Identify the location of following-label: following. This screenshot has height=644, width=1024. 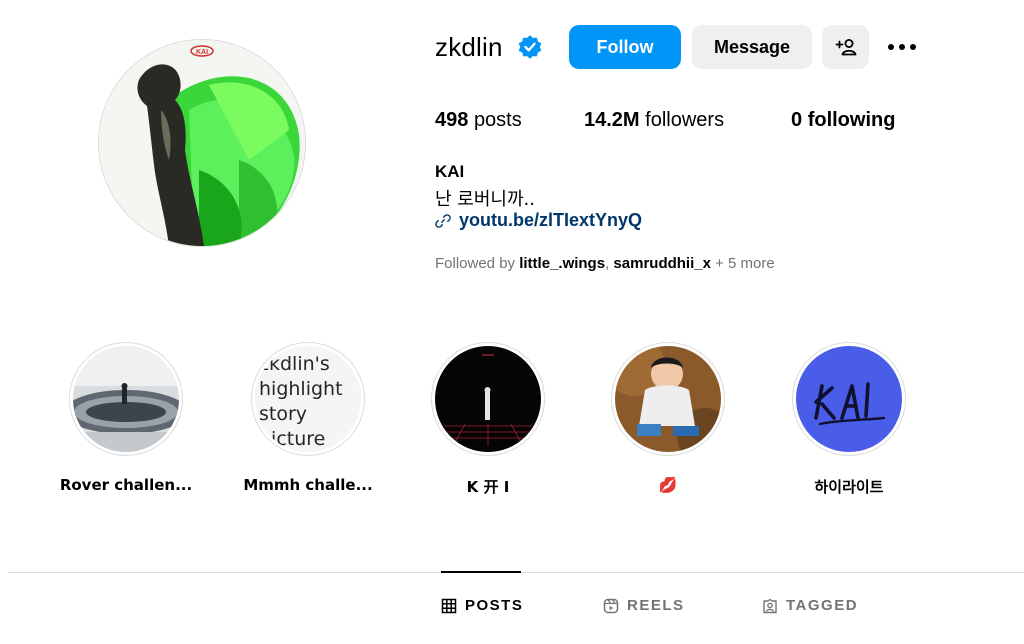
(851, 120).